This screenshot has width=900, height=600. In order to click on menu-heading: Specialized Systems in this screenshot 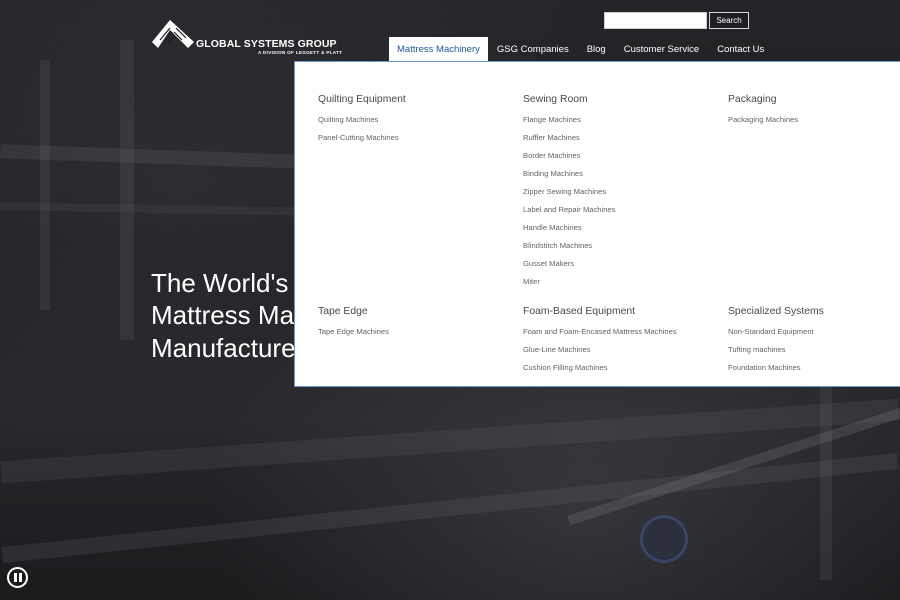, I will do `click(814, 311)`.